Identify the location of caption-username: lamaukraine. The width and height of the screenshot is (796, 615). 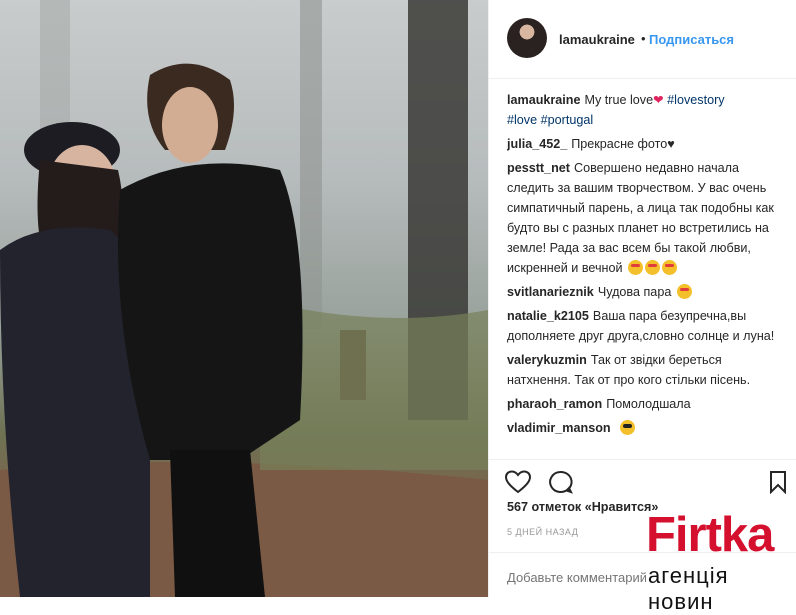
(544, 100).